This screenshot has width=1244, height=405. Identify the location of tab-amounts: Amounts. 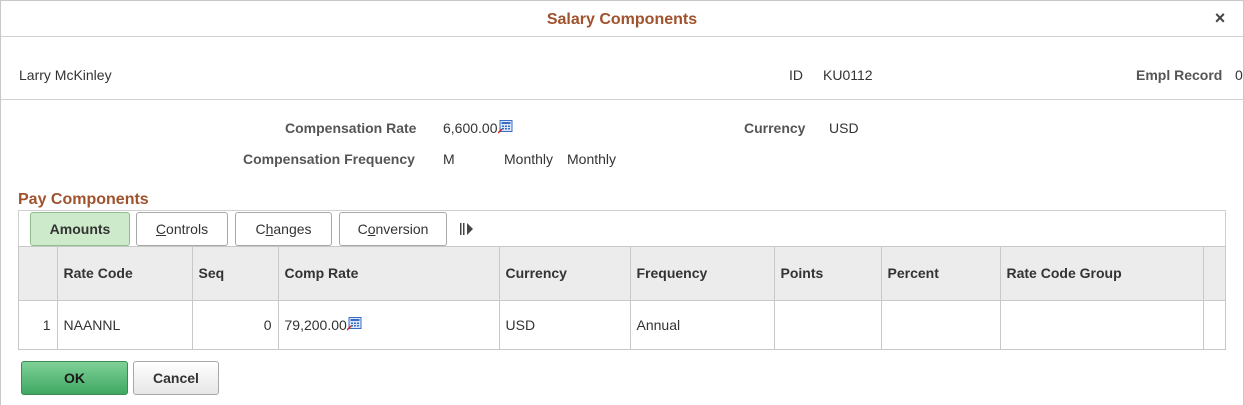
(80, 229).